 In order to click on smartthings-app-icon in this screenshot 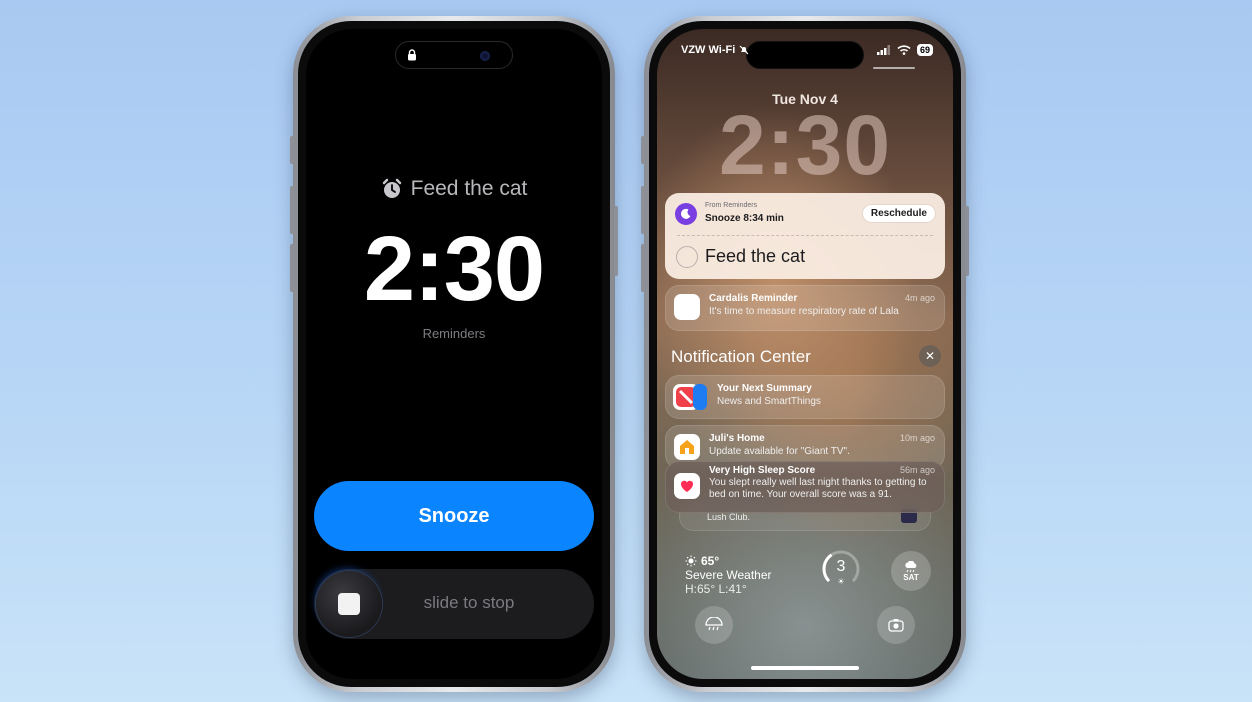, I will do `click(700, 397)`.